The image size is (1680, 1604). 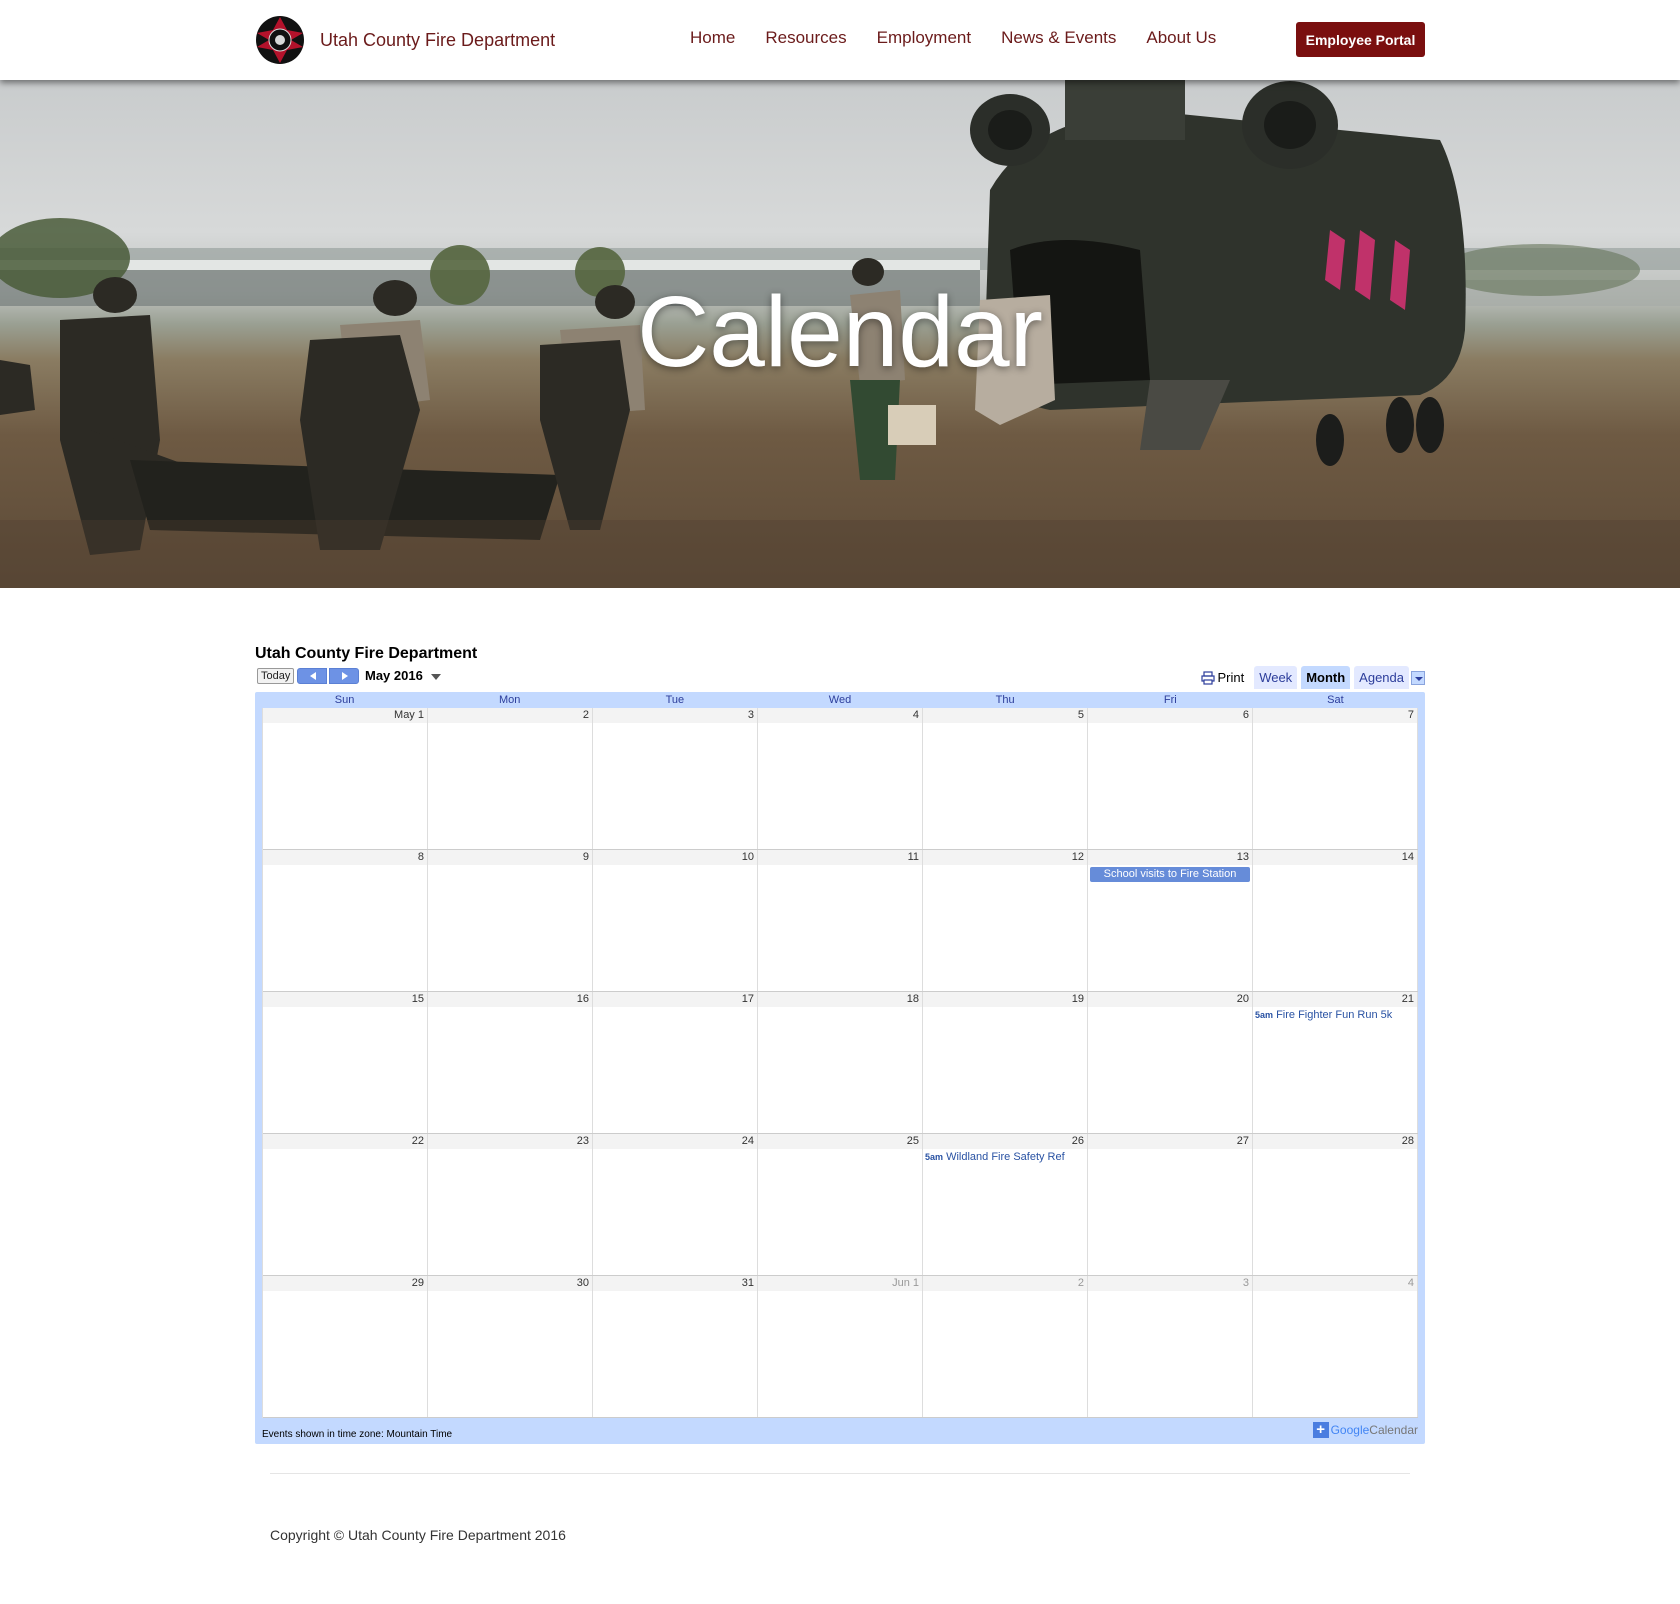 What do you see at coordinates (1335, 1283) in the screenshot?
I see `day-number: 4` at bounding box center [1335, 1283].